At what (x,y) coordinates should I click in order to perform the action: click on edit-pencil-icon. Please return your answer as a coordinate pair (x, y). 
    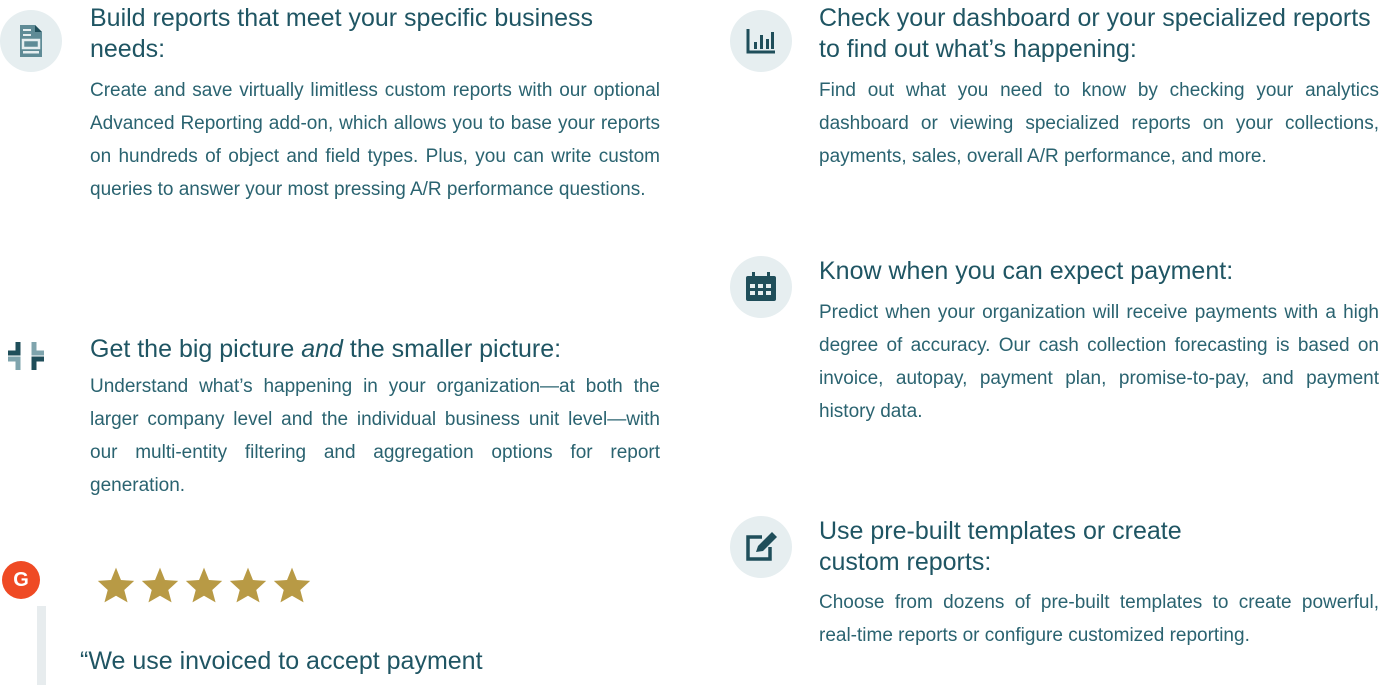
    Looking at the image, I should click on (761, 547).